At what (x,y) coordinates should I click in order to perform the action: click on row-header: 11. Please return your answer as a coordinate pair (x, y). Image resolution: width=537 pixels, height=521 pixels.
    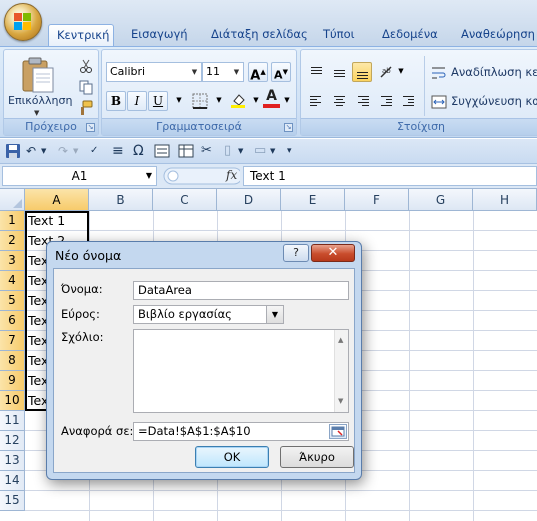
    Looking at the image, I should click on (12, 421).